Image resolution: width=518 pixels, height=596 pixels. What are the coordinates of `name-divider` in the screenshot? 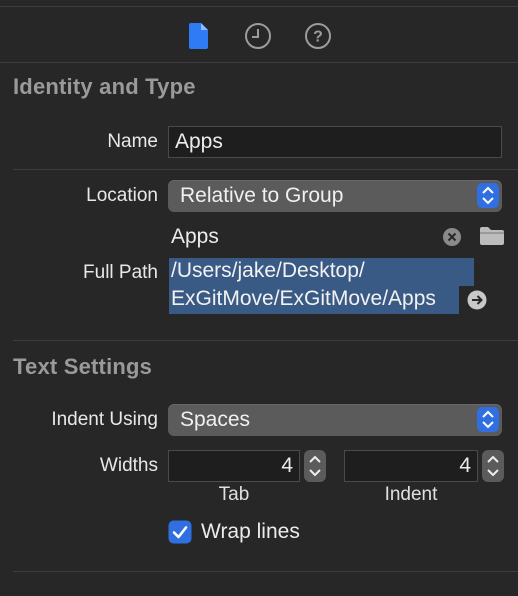 It's located at (265, 169).